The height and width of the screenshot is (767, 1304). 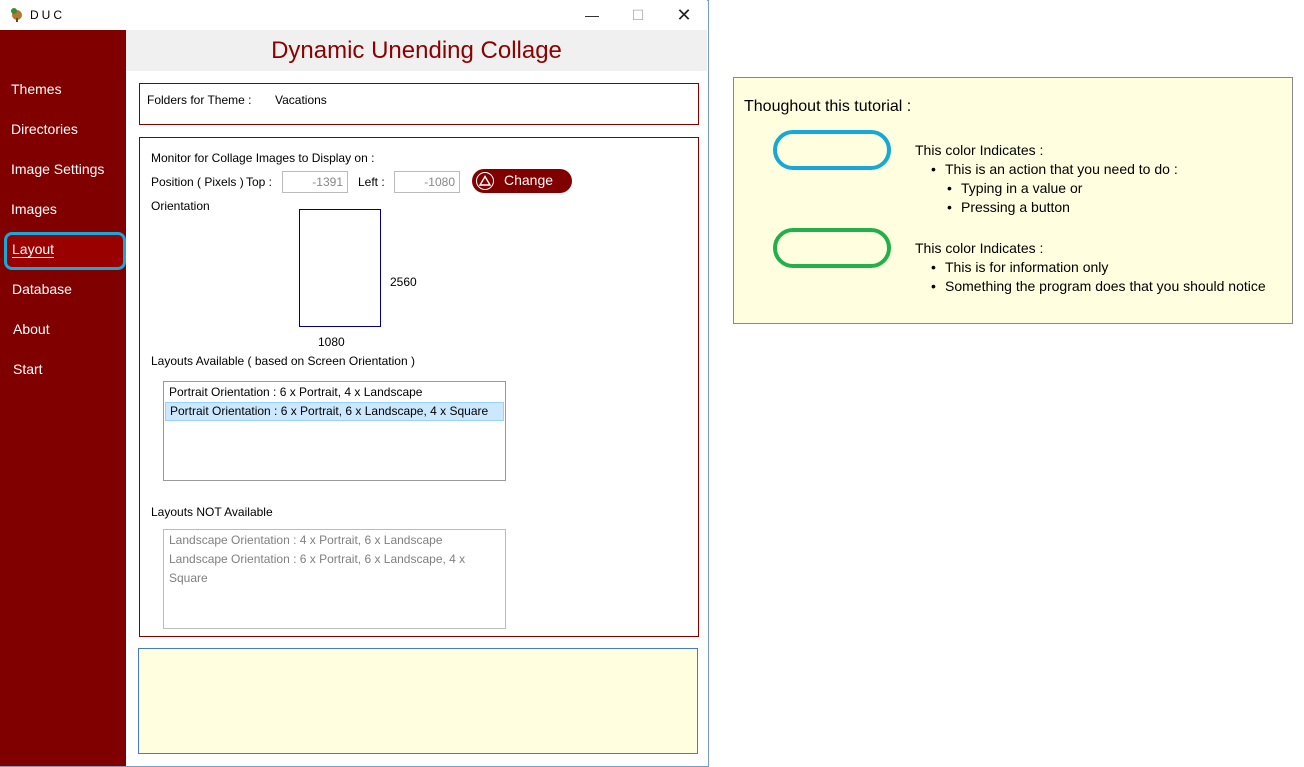 I want to click on maximize-button: ☐, so click(x=638, y=15).